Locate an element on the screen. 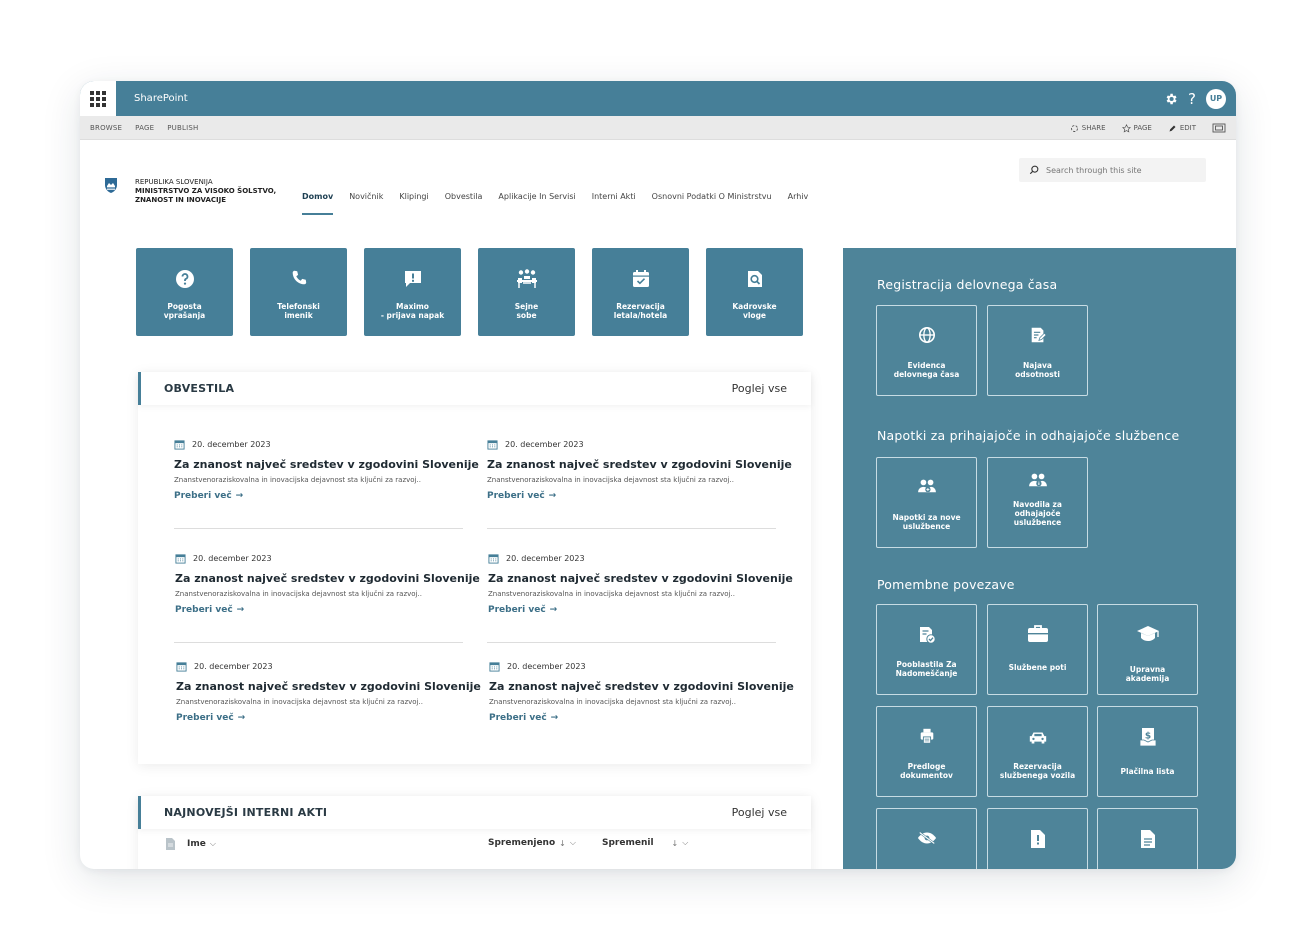 This screenshot has width=1316, height=950. nav-item-osnovni-podatki: Osnovni Podatki O Ministrstvu is located at coordinates (712, 200).